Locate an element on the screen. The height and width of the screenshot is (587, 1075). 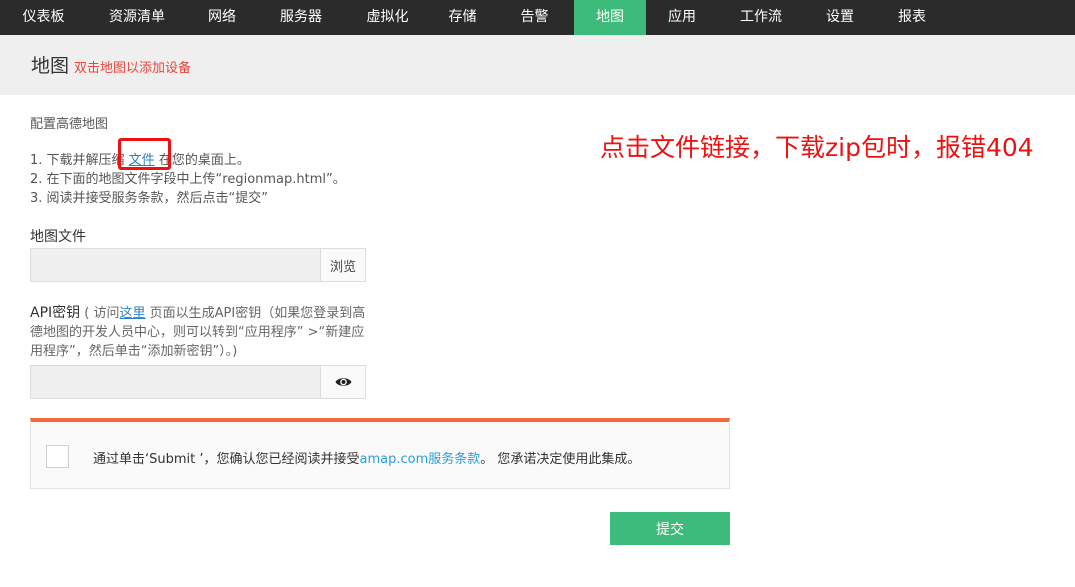
eye-icon is located at coordinates (343, 382).